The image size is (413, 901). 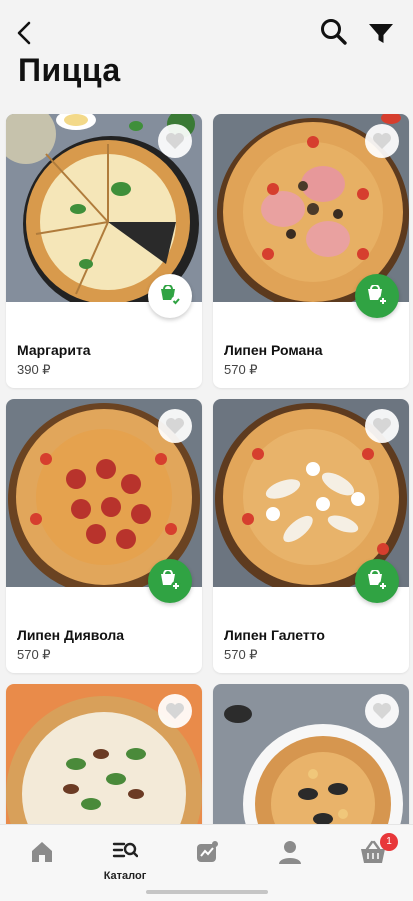 I want to click on trending-icon, so click(x=207, y=851).